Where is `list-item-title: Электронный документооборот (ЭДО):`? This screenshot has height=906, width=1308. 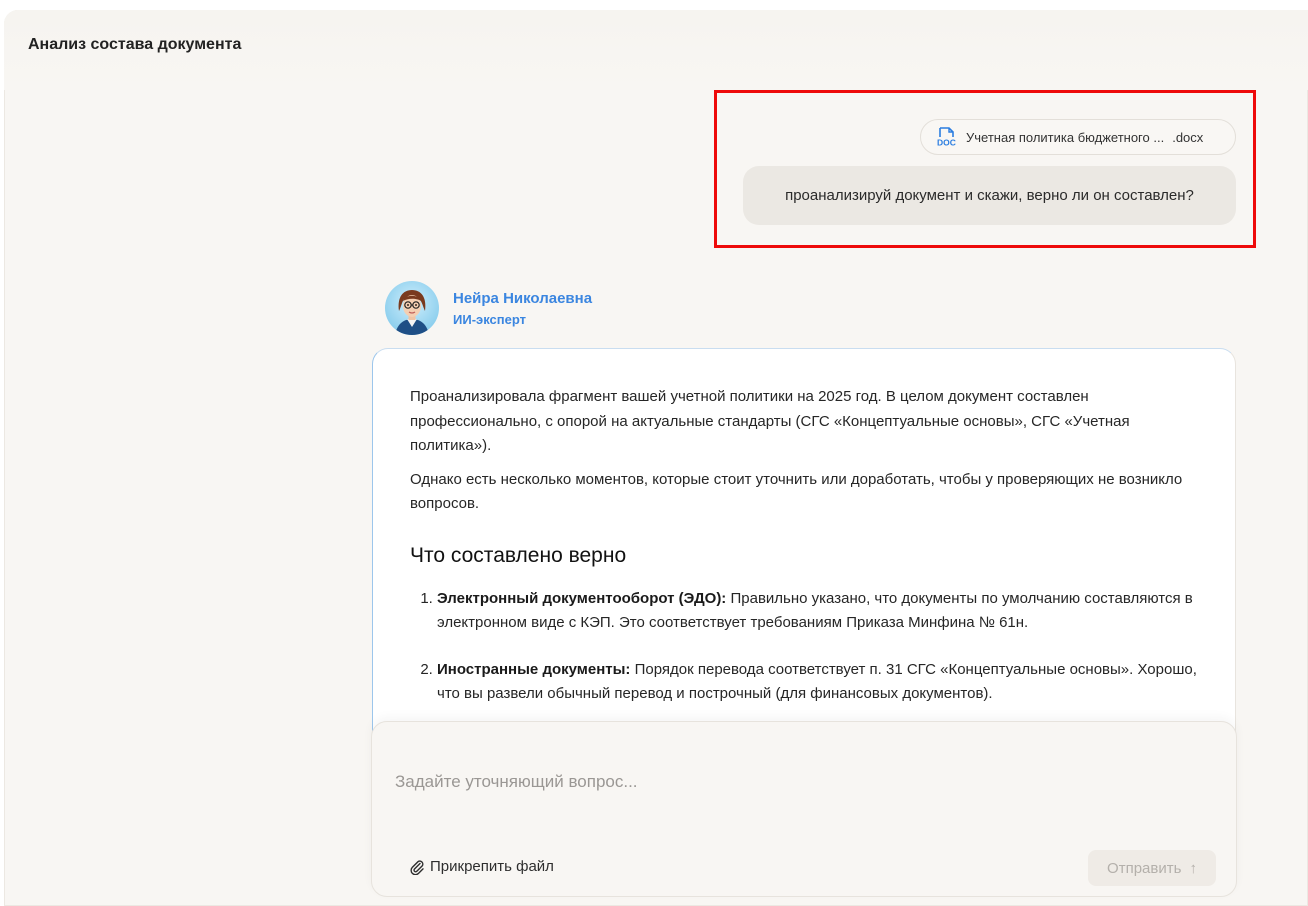
list-item-title: Электронный документооборот (ЭДО): is located at coordinates (582, 598).